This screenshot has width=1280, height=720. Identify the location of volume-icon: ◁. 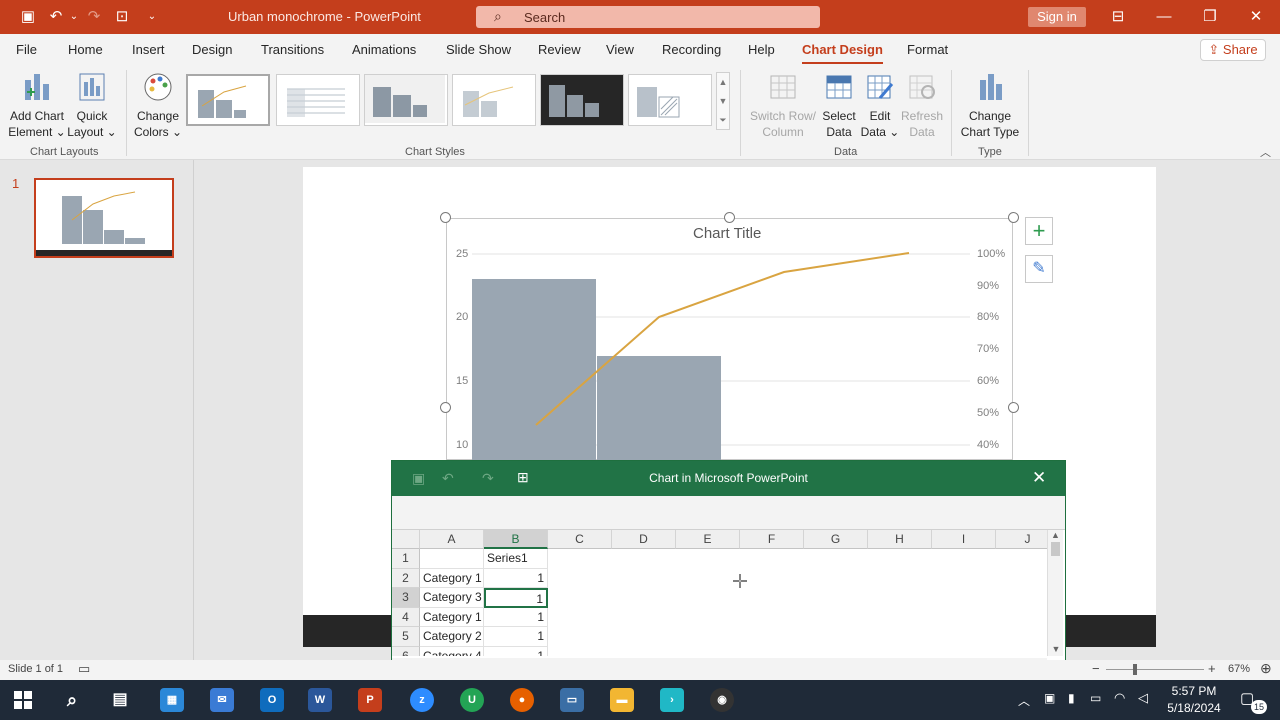
(1143, 698).